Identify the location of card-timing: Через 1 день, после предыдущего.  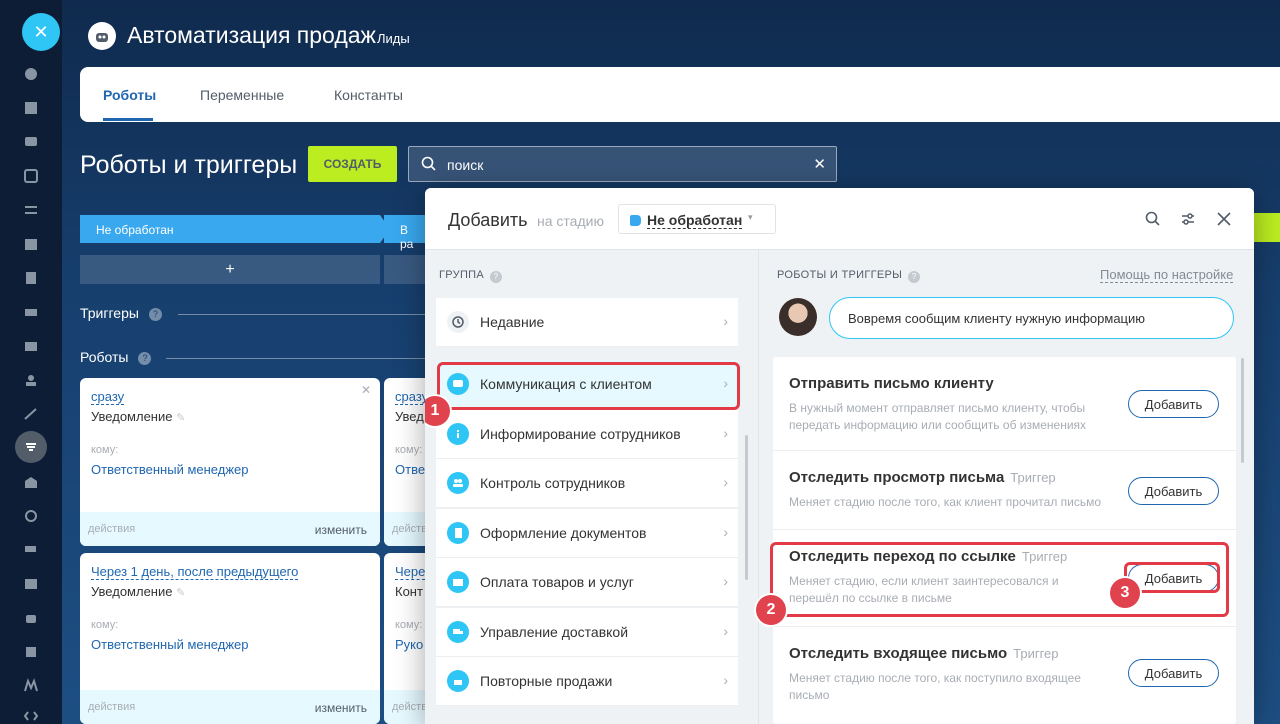
(195, 572).